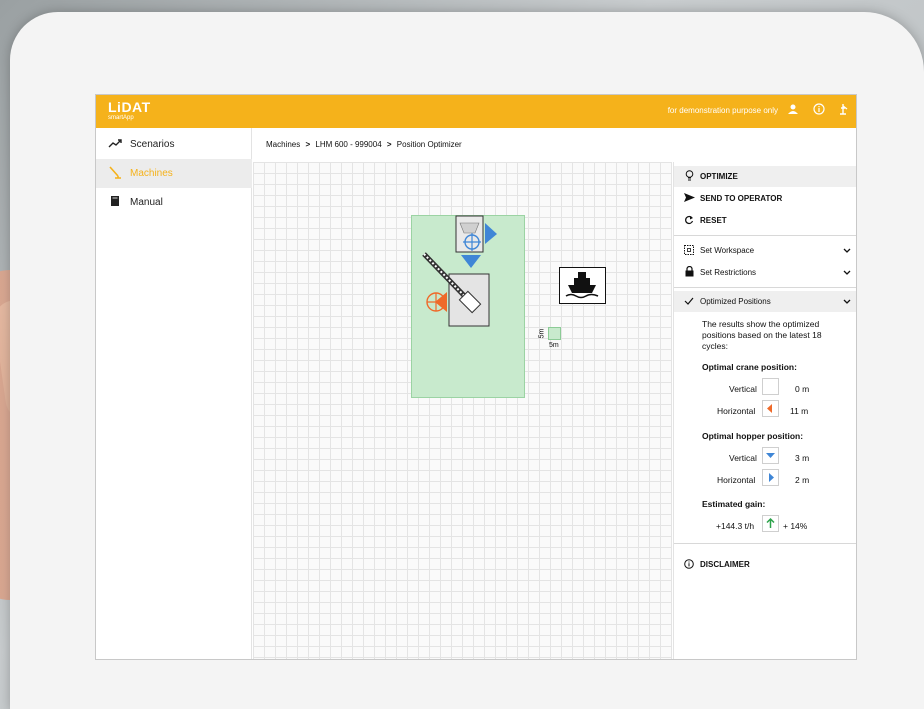 The image size is (924, 709). I want to click on arrow-right-blue-icon, so click(771, 477).